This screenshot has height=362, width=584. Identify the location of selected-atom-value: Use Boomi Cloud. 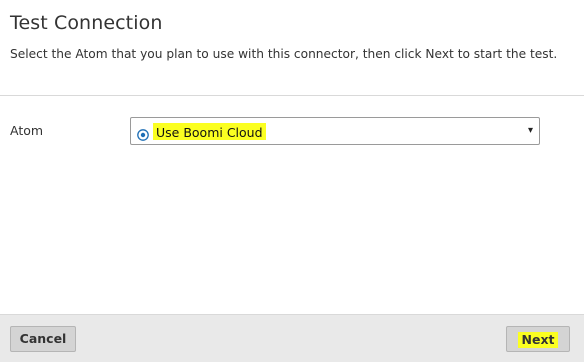
(209, 132).